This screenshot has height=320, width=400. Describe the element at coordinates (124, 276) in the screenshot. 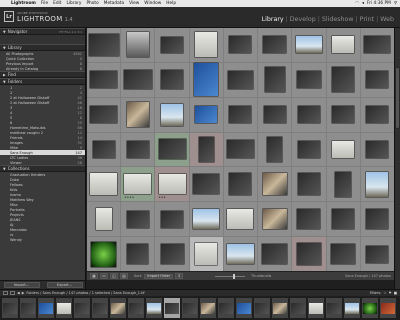

I see `survey-view-icon: ▤` at that location.